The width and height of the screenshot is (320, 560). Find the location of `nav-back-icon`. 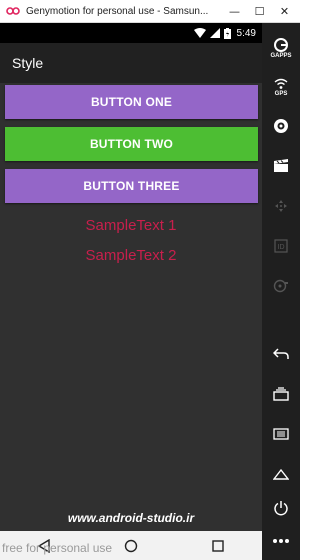

nav-back-icon is located at coordinates (44, 546).